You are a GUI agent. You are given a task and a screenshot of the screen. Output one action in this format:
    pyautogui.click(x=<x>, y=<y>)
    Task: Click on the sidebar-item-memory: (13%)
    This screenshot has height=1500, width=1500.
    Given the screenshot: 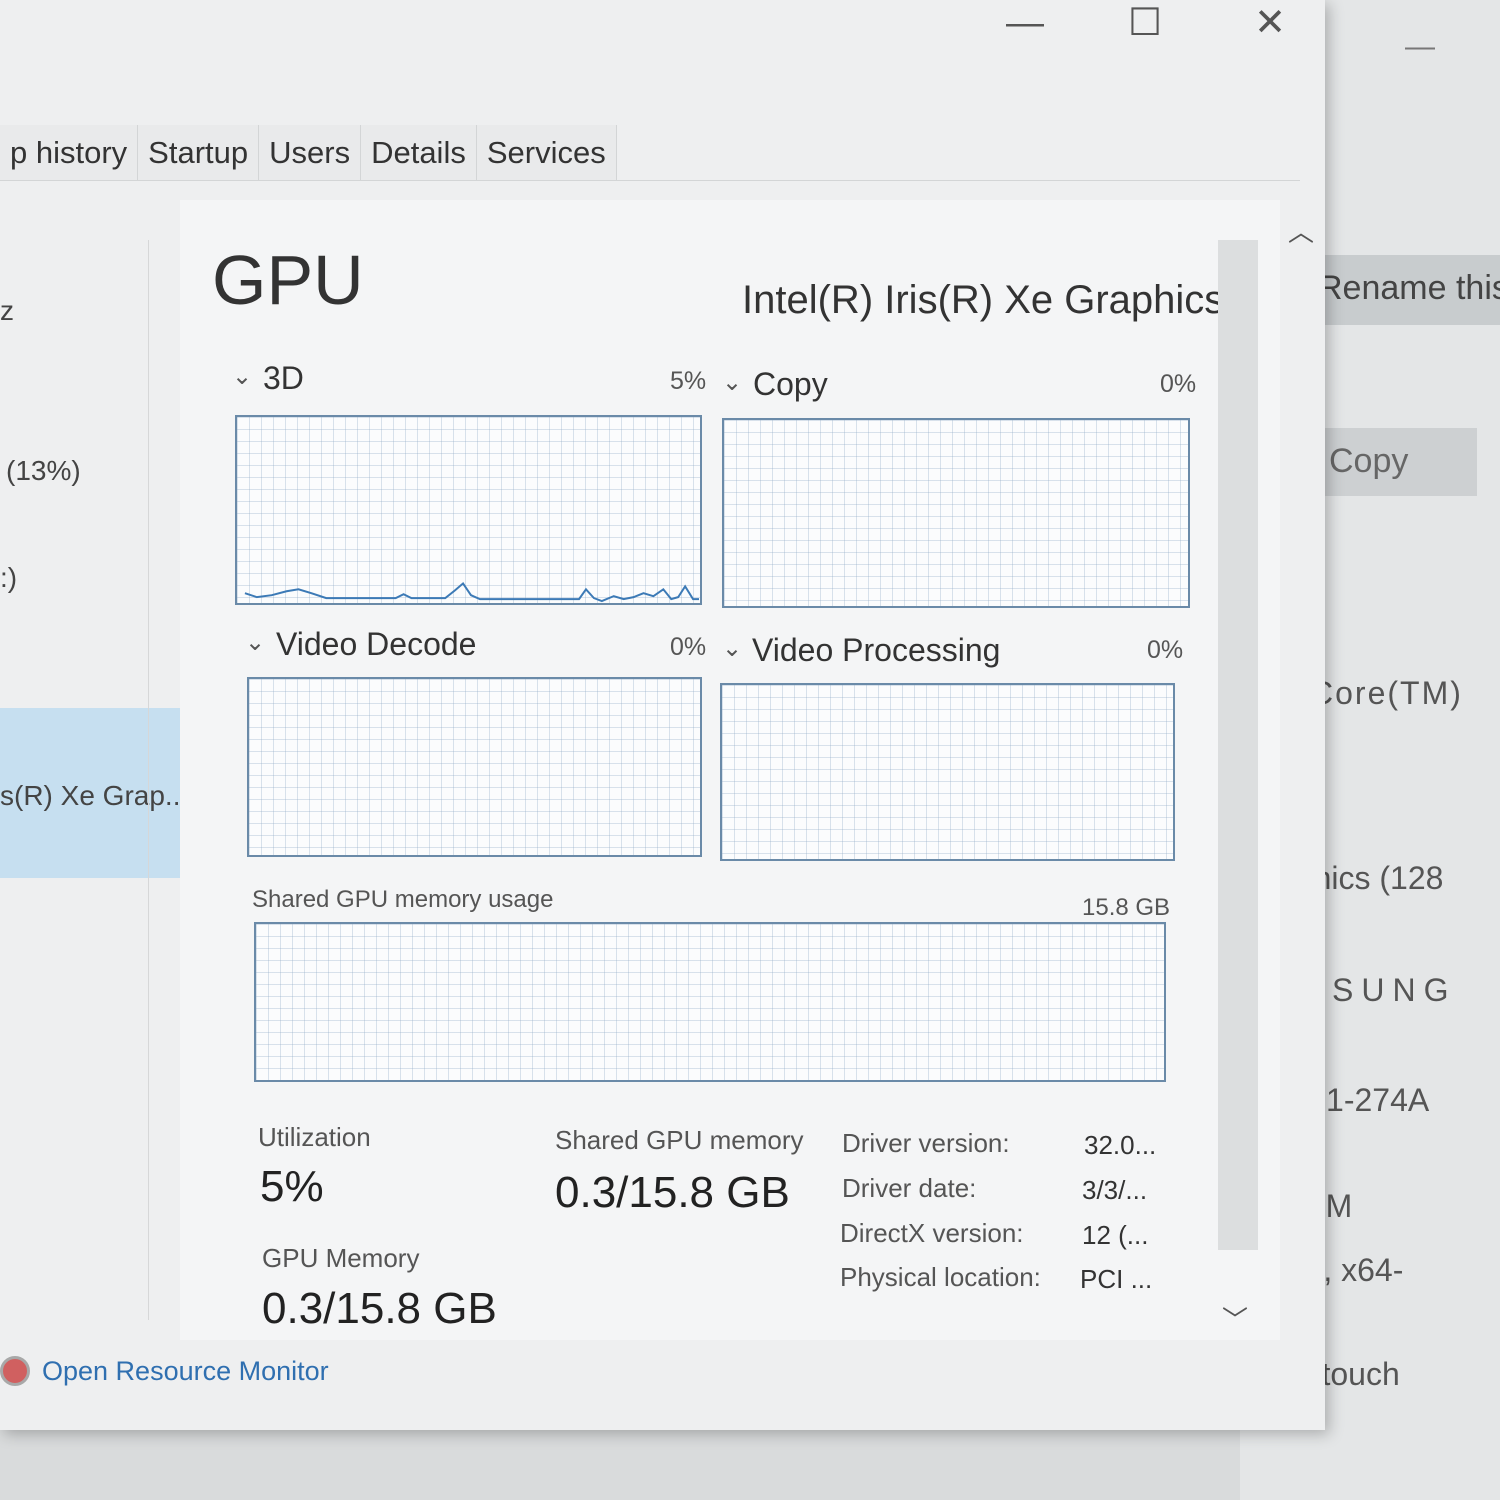 What is the action you would take?
    pyautogui.click(x=43, y=471)
    